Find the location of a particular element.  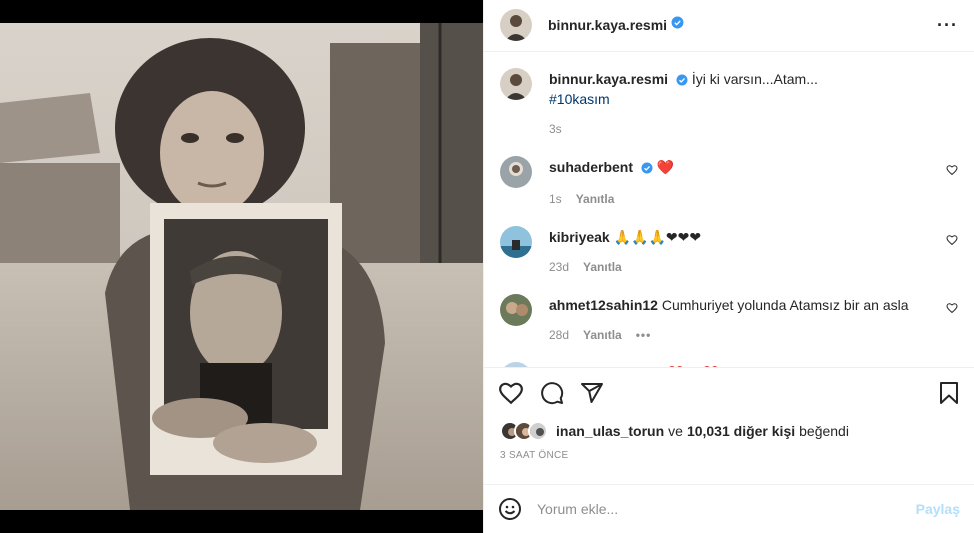

comment-item: savaskurtsabriye ❤️🇹🇷❤️ is located at coordinates (729, 364).